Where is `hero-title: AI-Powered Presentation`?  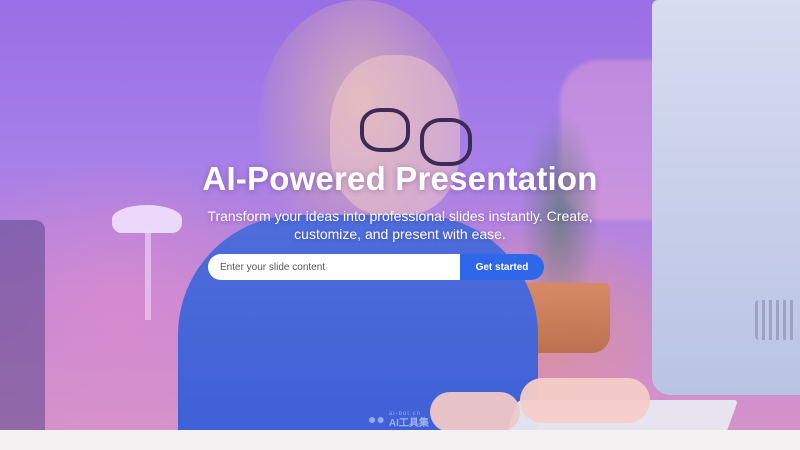 hero-title: AI-Powered Presentation is located at coordinates (400, 178).